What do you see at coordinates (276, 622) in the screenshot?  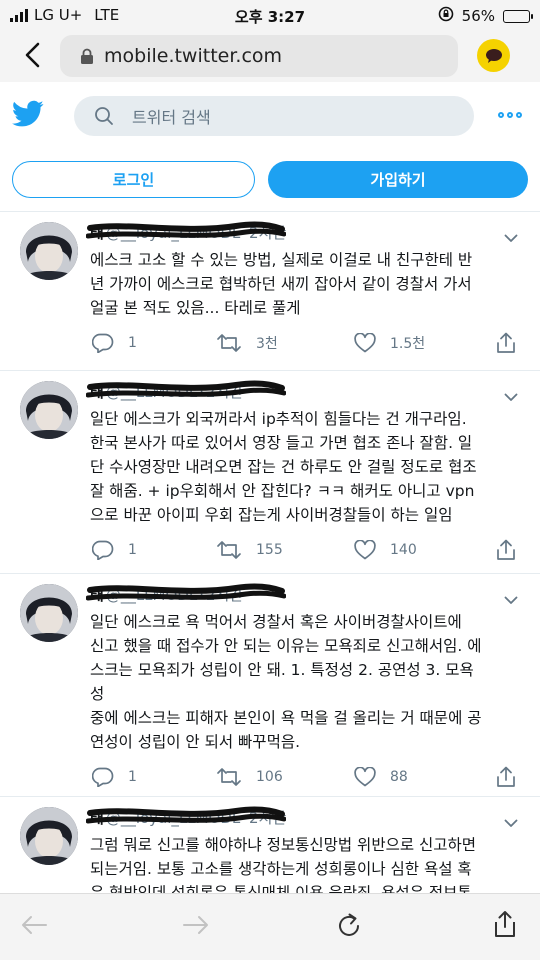 I see `tweet-text-line: 일단 에스크로 욕 먹어서 경찰서 혹은 사이버경찰사이트에` at bounding box center [276, 622].